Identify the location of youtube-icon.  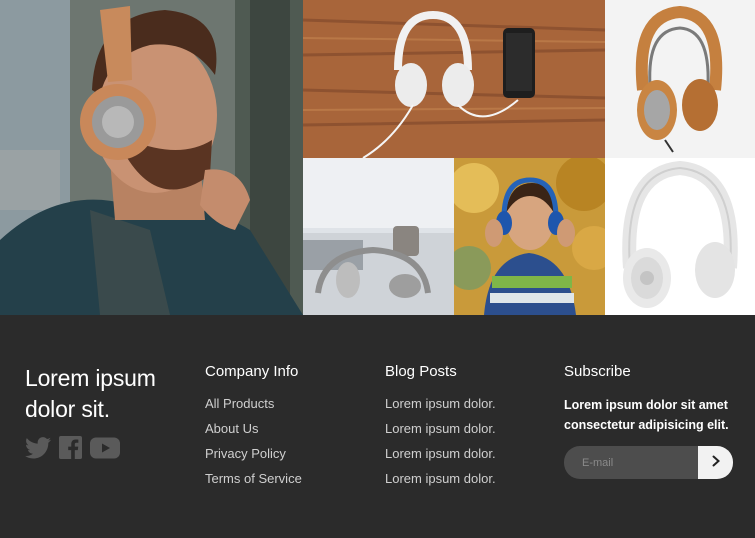
(105, 448).